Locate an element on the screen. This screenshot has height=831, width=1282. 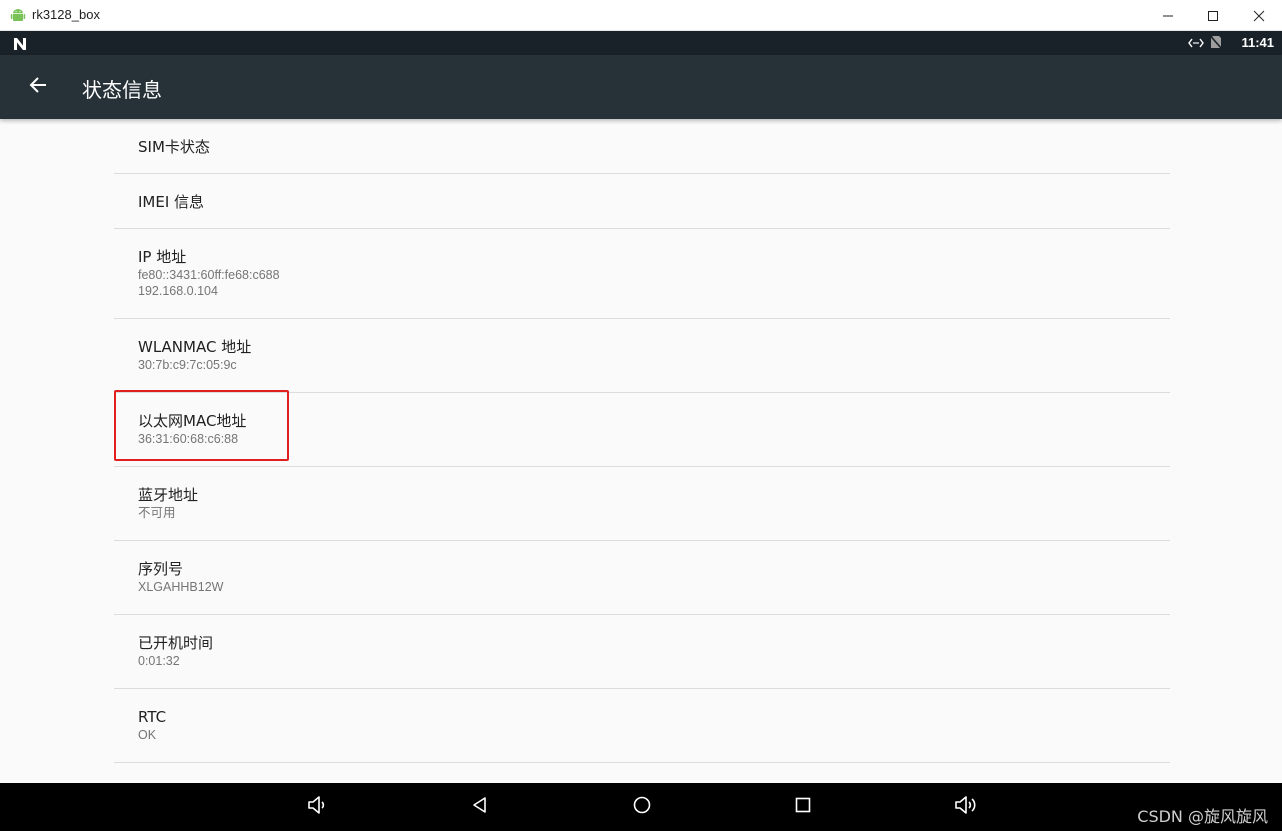
status-icons is located at coordinates (1205, 43).